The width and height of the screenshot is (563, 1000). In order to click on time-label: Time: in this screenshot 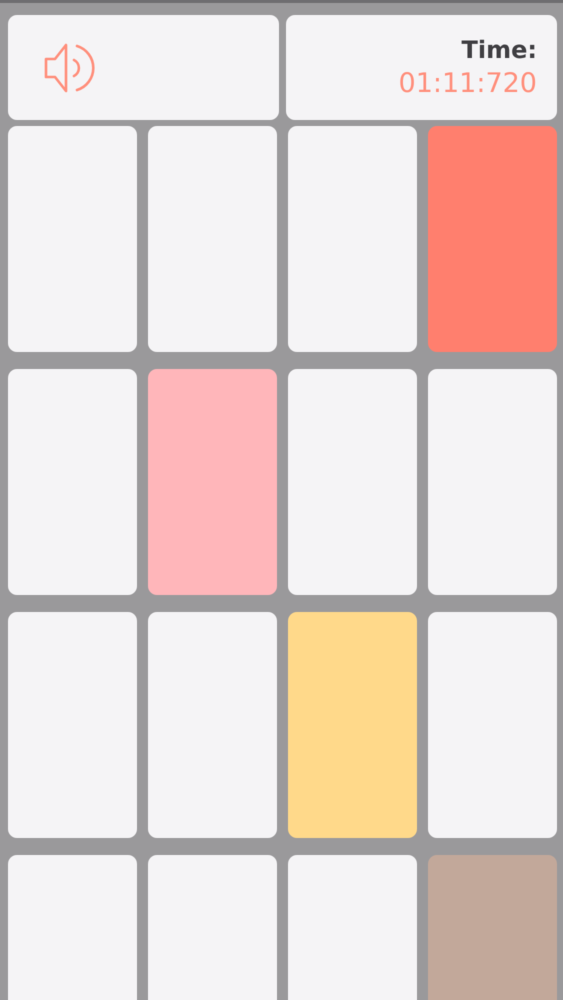, I will do `click(499, 50)`.